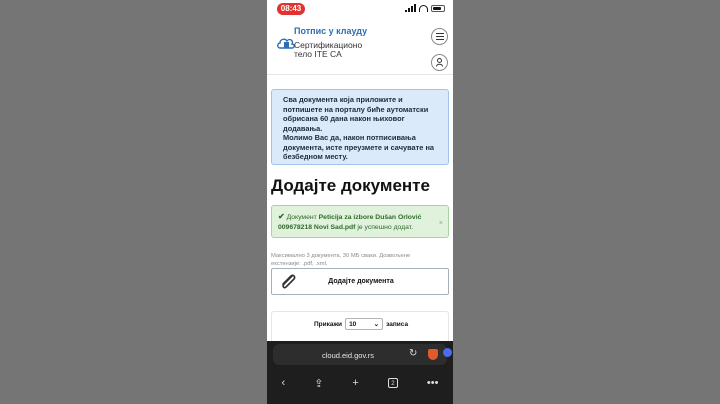  Describe the element at coordinates (433, 383) in the screenshot. I see `more-icon: •••` at that location.